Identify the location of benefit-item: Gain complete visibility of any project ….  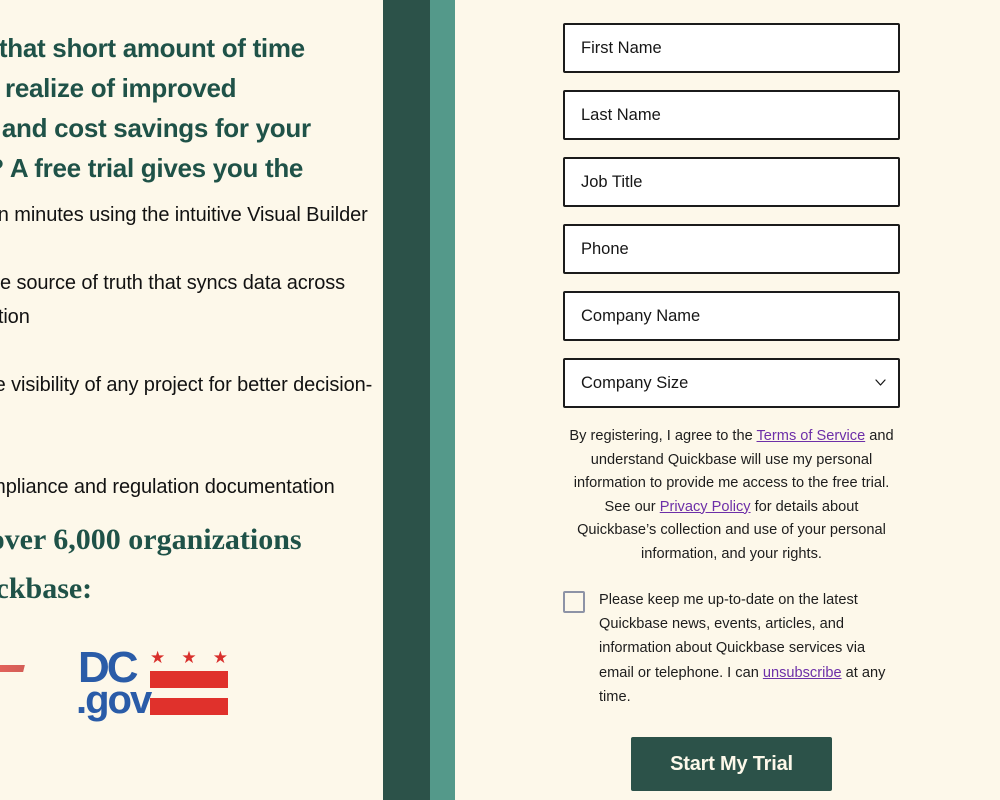
(186, 385).